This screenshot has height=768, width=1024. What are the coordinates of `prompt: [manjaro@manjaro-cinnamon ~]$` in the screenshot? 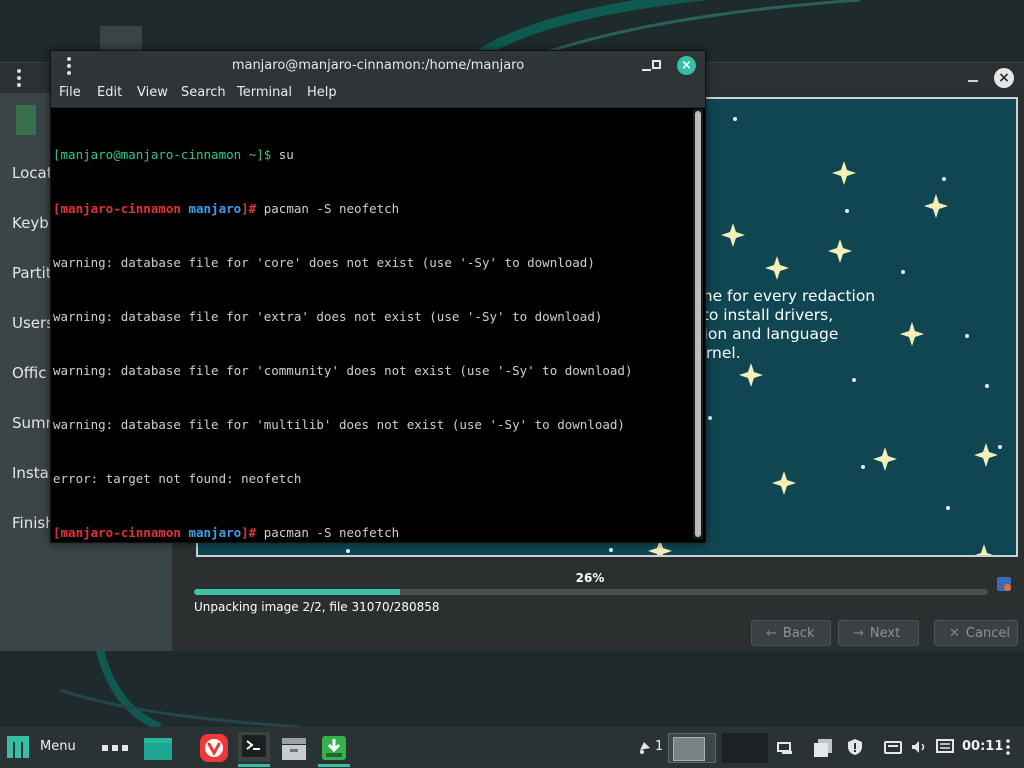 It's located at (162, 154).